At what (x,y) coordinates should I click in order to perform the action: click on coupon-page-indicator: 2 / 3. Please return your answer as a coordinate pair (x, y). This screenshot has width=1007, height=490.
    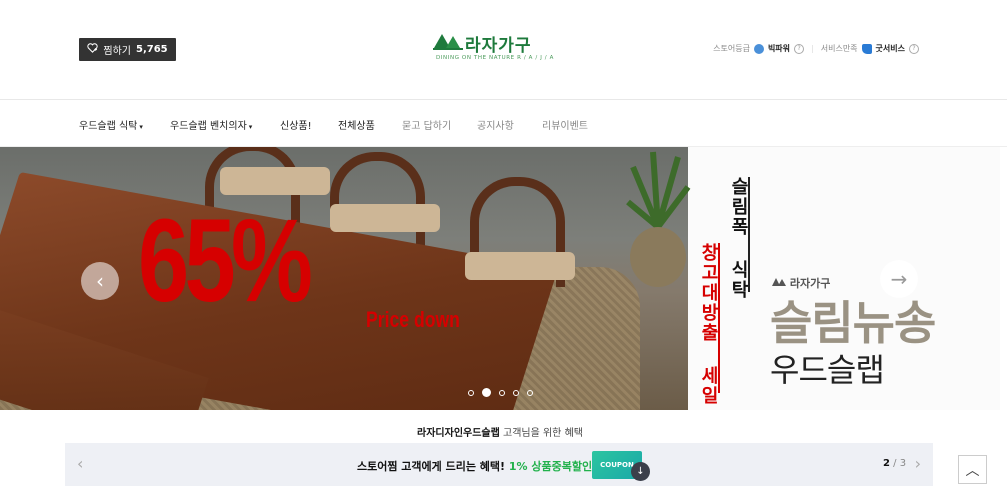
    Looking at the image, I should click on (894, 463).